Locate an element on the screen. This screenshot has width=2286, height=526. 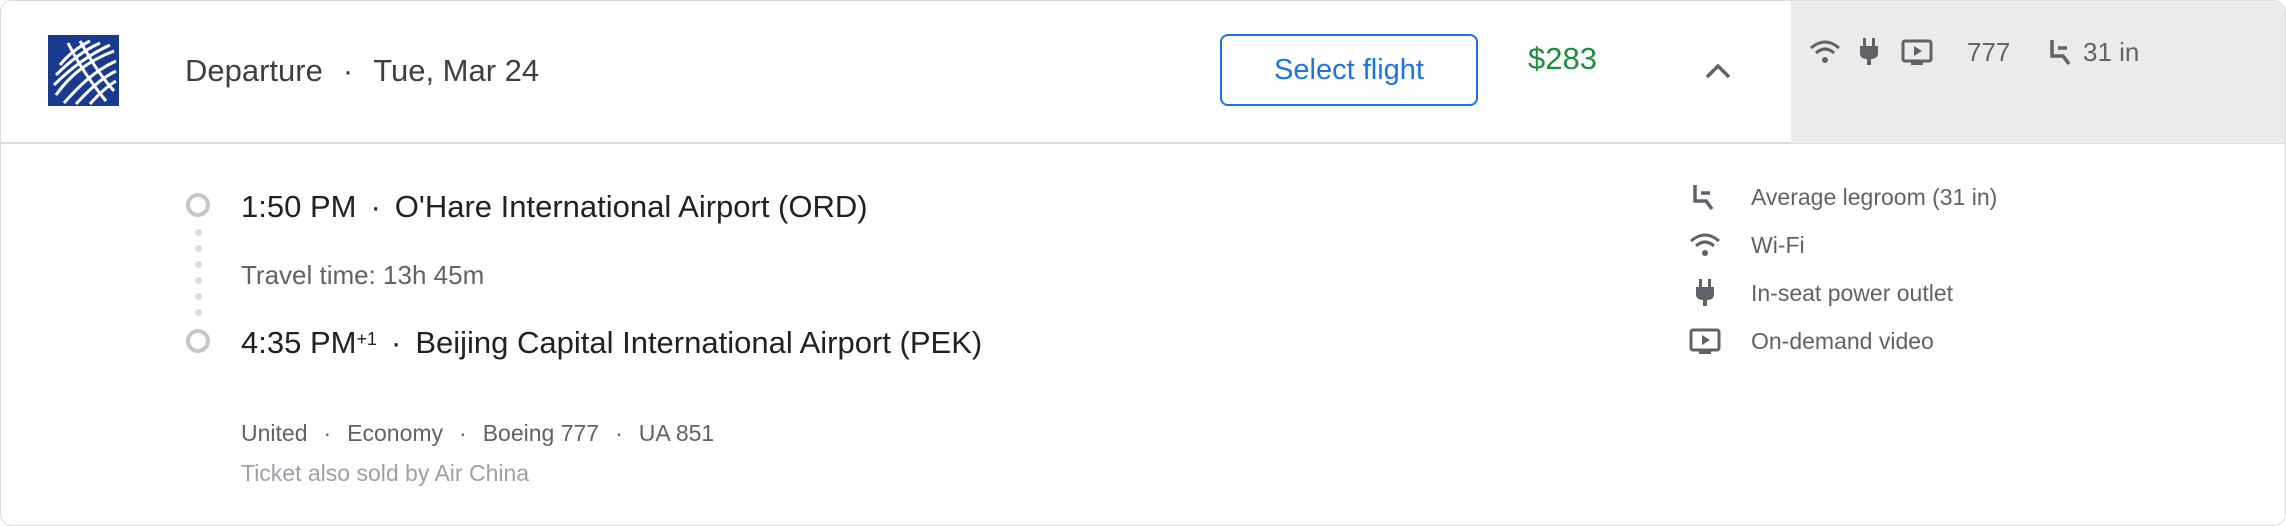
departure-circle is located at coordinates (198, 205).